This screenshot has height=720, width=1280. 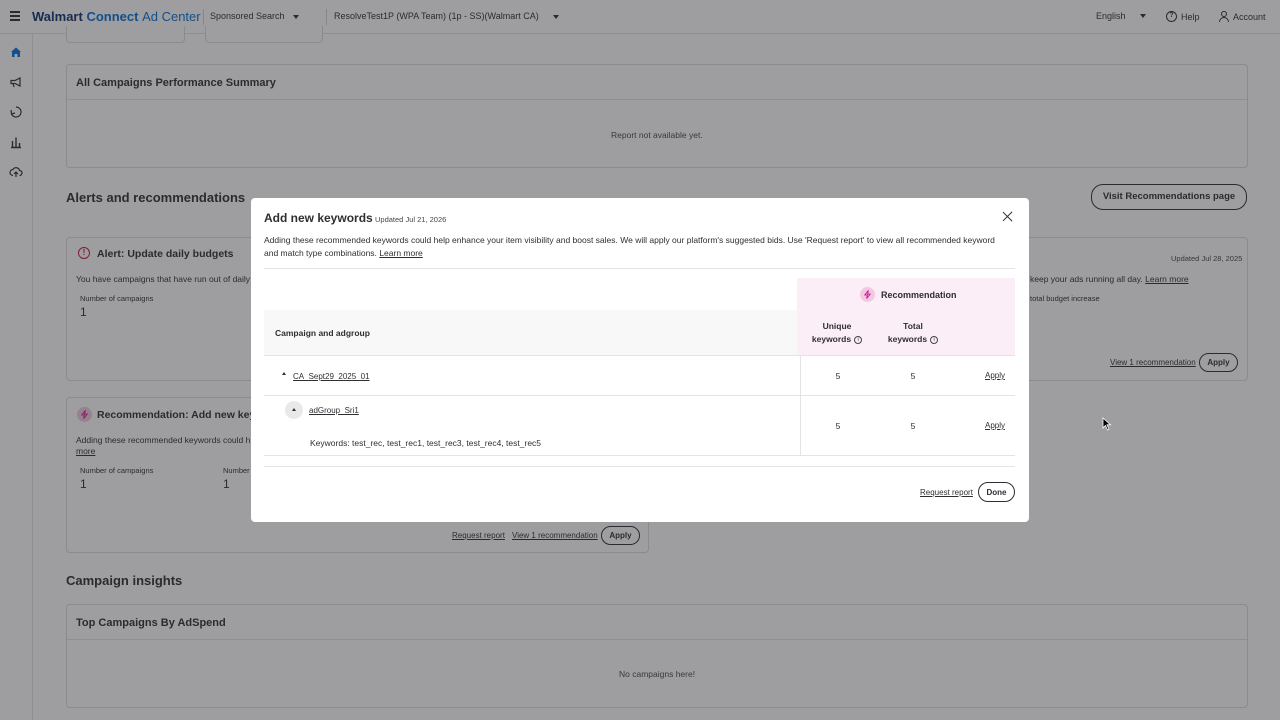 What do you see at coordinates (334, 410) in the screenshot?
I see `adgroup-link: adGroup_Sri1` at bounding box center [334, 410].